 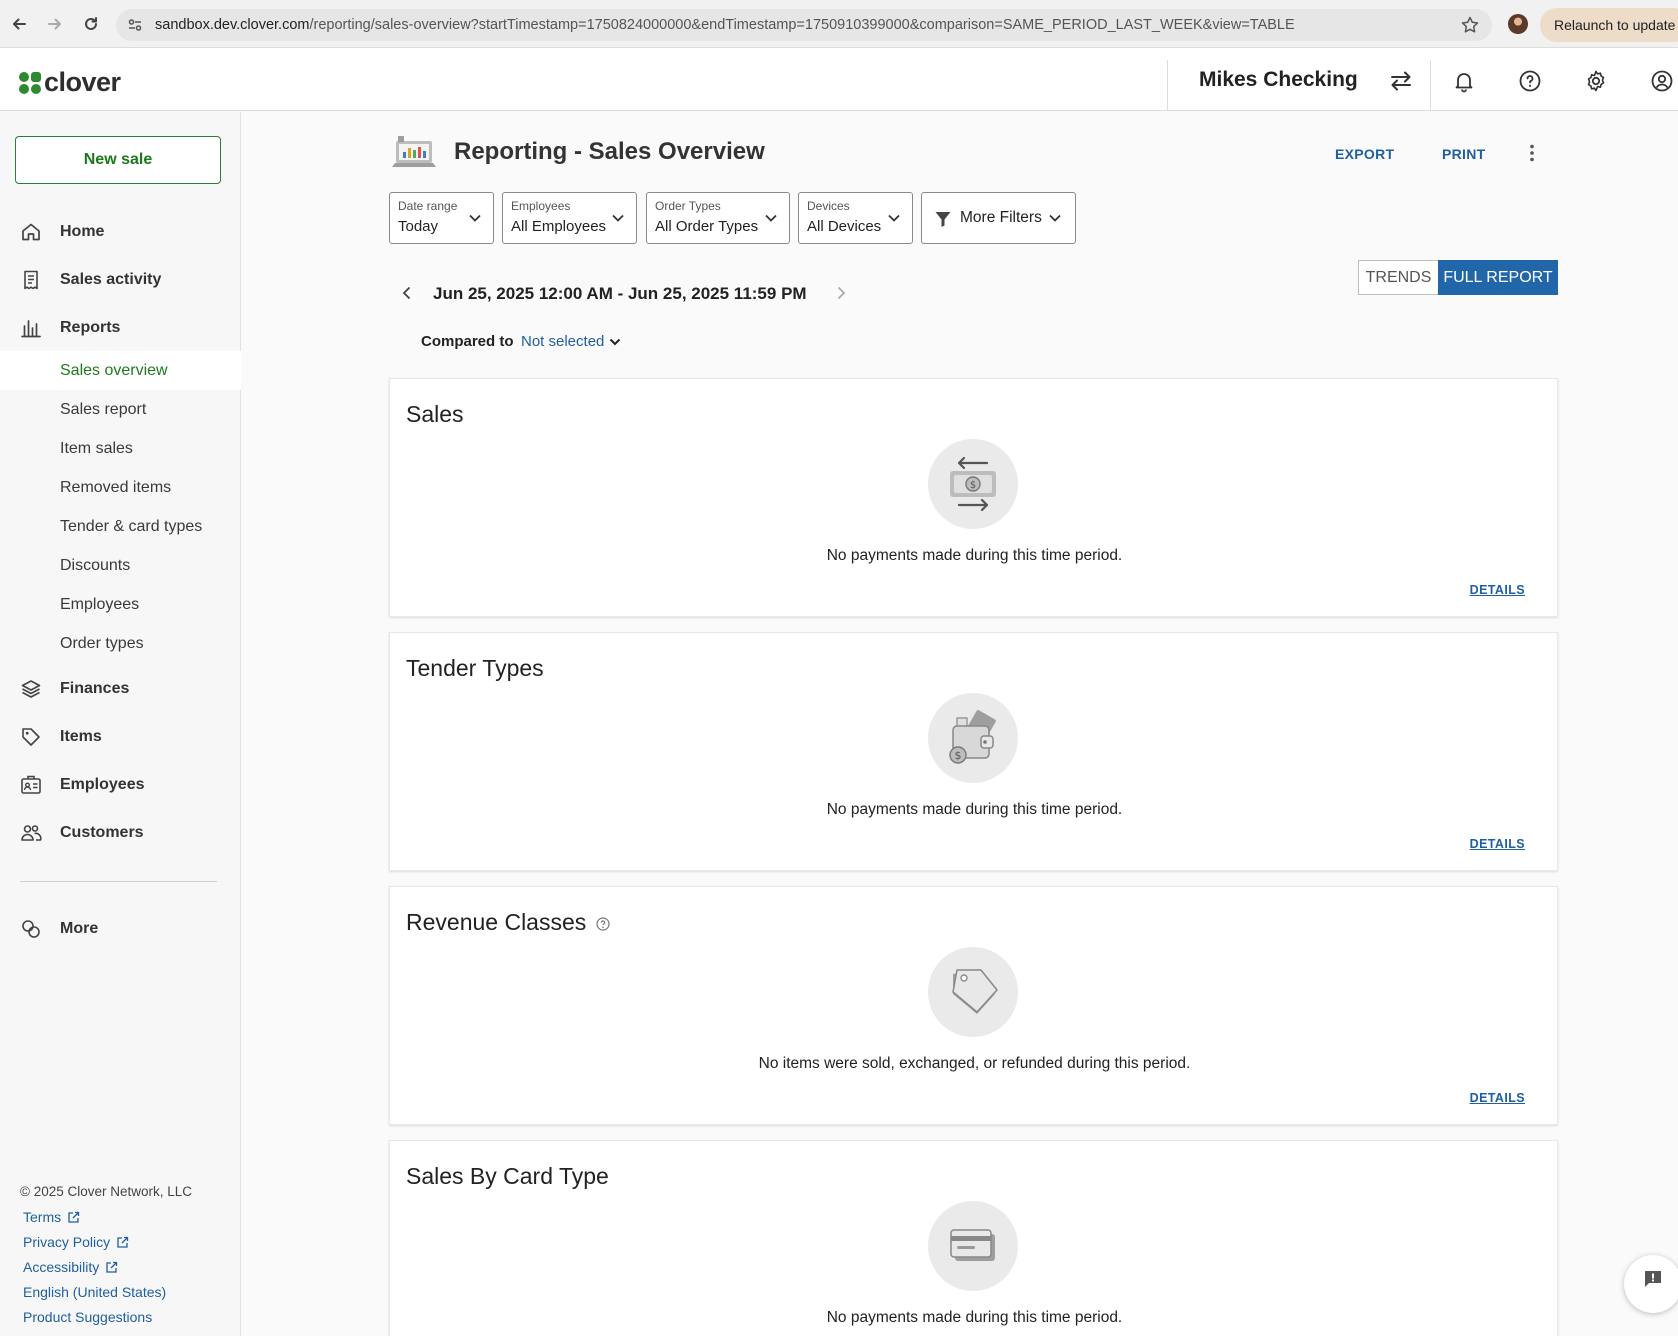 What do you see at coordinates (120, 280) in the screenshot?
I see `sidebar-item-sales-activity: Sales activity` at bounding box center [120, 280].